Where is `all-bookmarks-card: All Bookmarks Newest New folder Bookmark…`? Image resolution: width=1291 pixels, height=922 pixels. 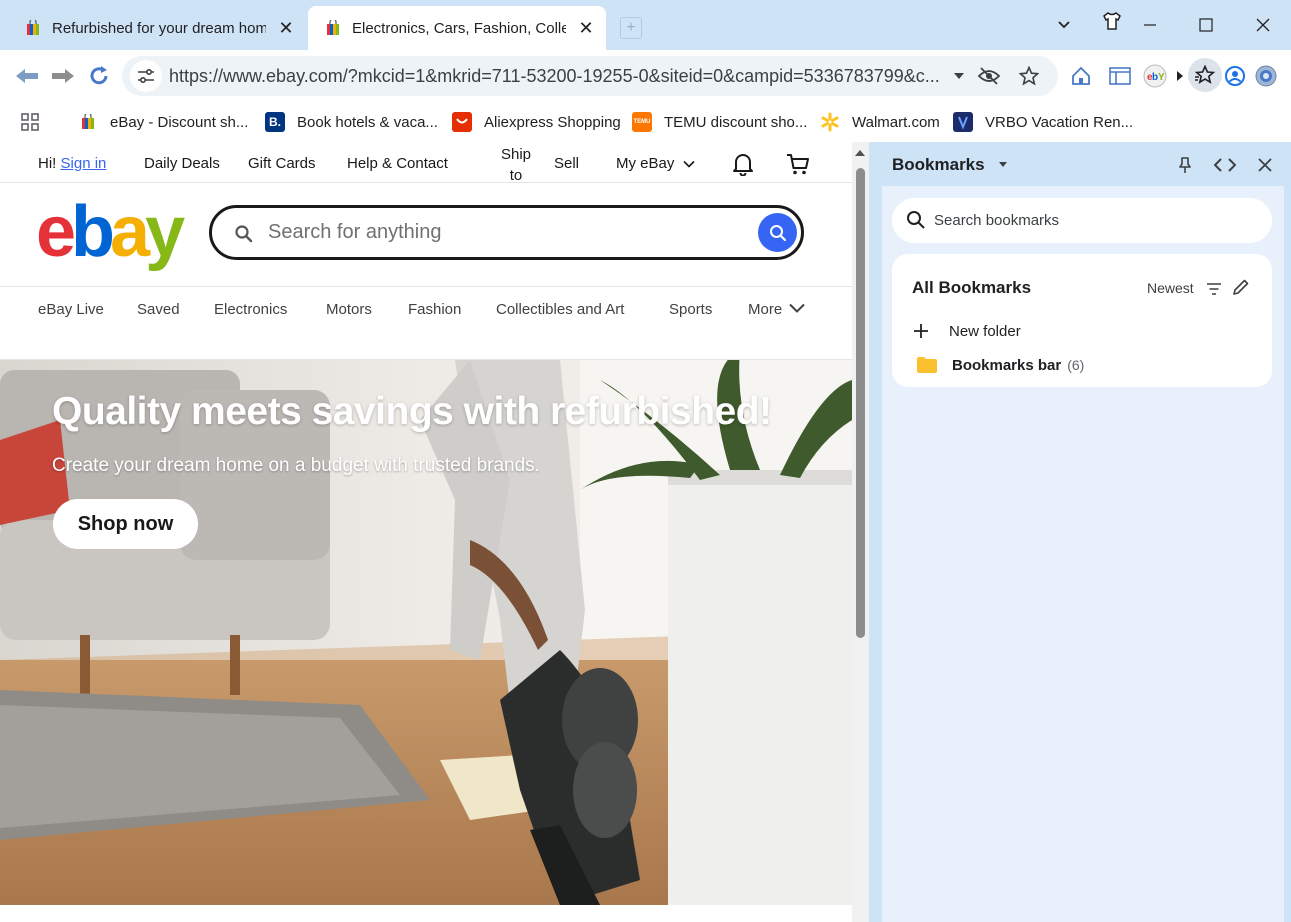 all-bookmarks-card: All Bookmarks Newest New folder Bookmark… is located at coordinates (1082, 320).